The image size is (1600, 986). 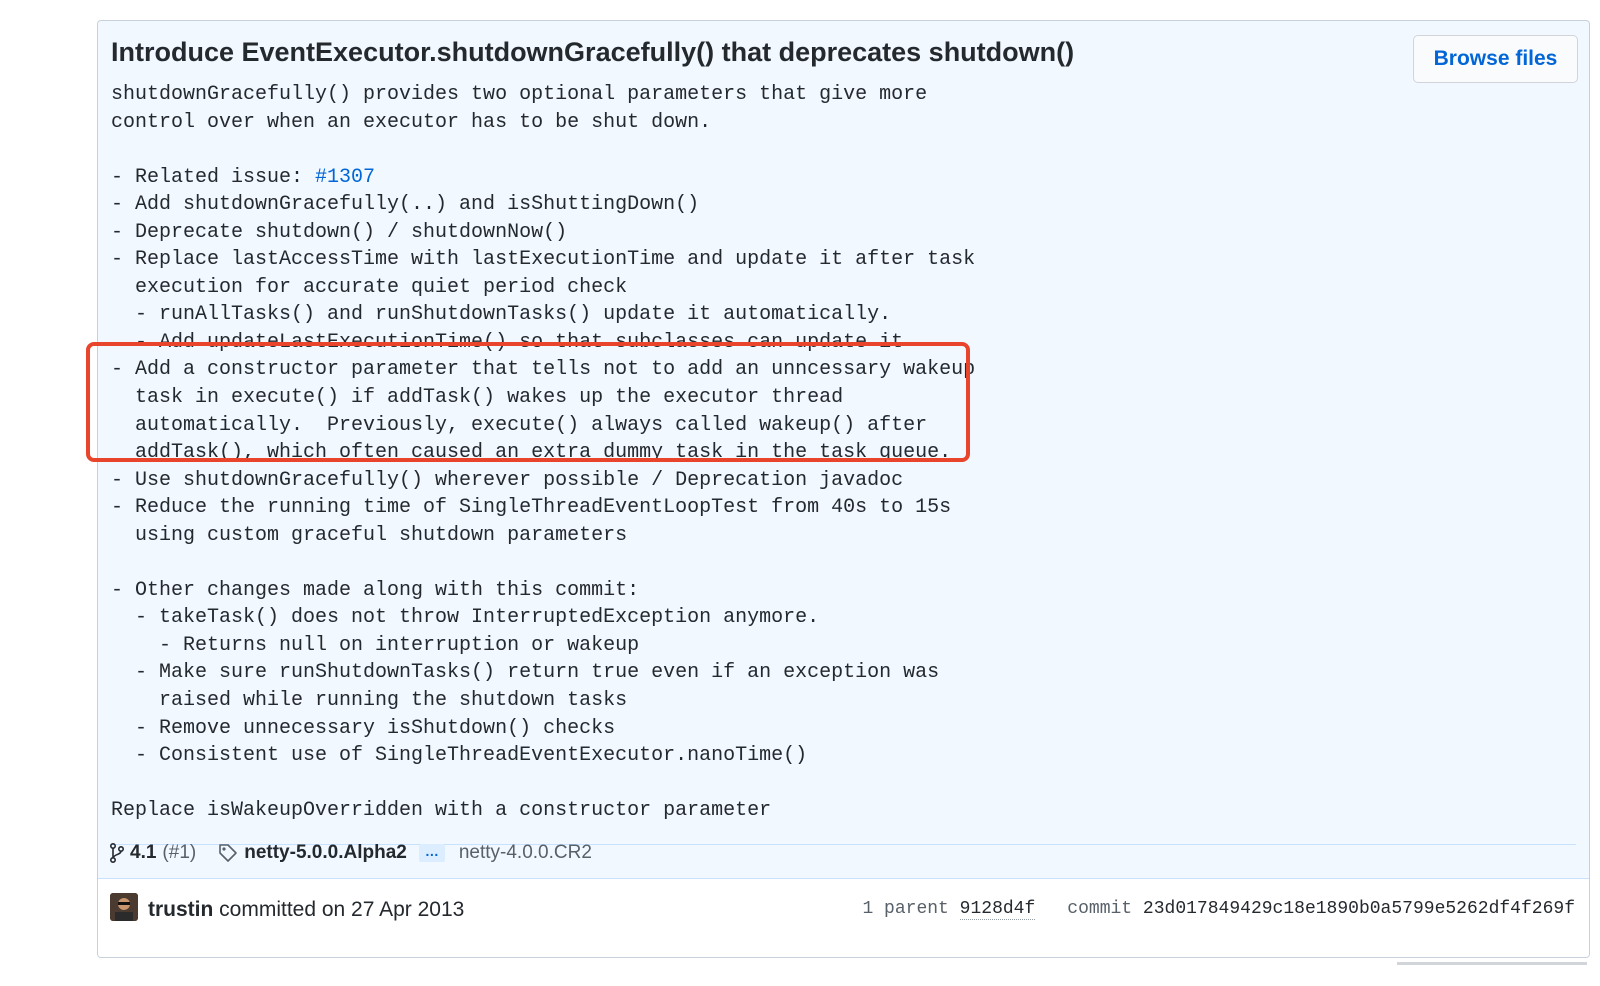 I want to click on commit-author: trustin committed on 27 Apr 2013, so click(x=306, y=910).